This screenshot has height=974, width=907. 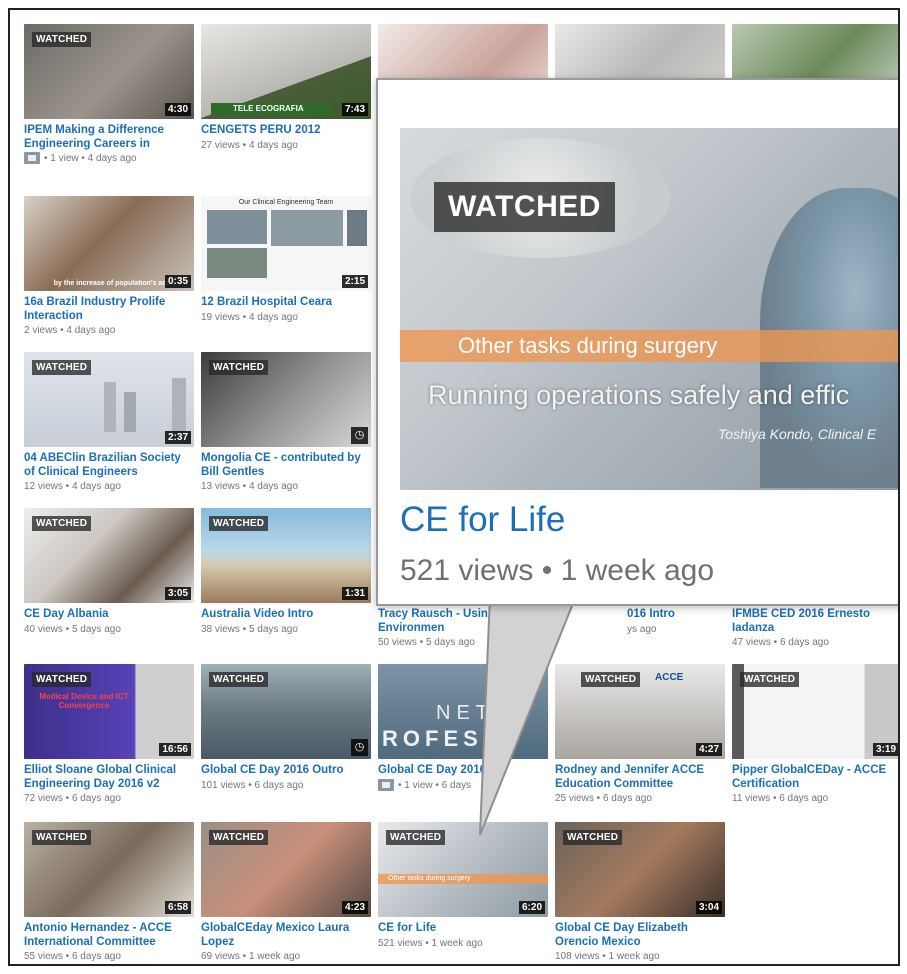 What do you see at coordinates (177, 281) in the screenshot?
I see `duration-badge: 0:35` at bounding box center [177, 281].